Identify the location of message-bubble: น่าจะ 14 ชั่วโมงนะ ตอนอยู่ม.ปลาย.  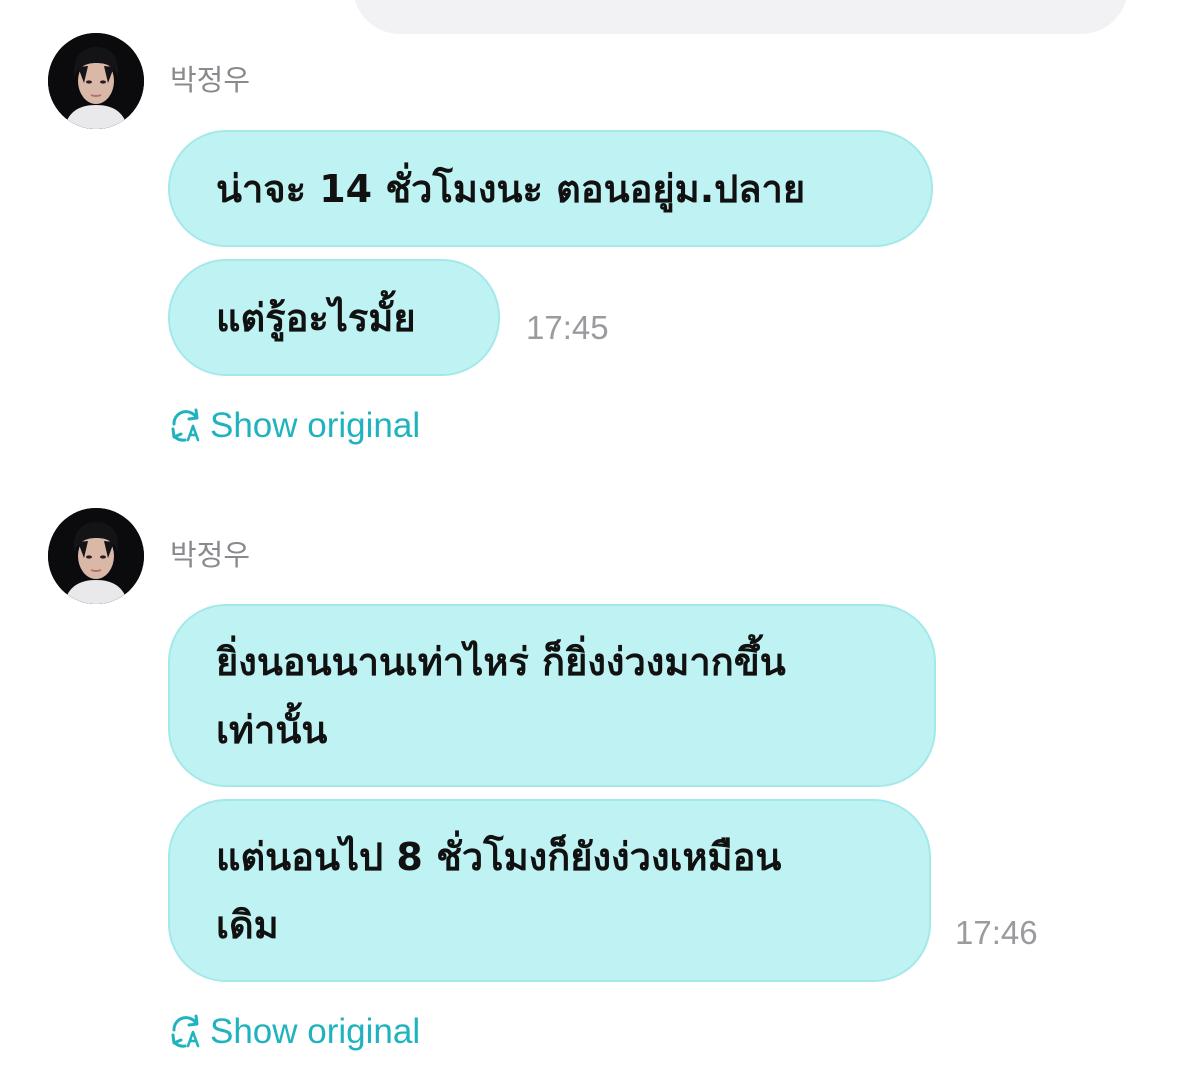
(550, 188).